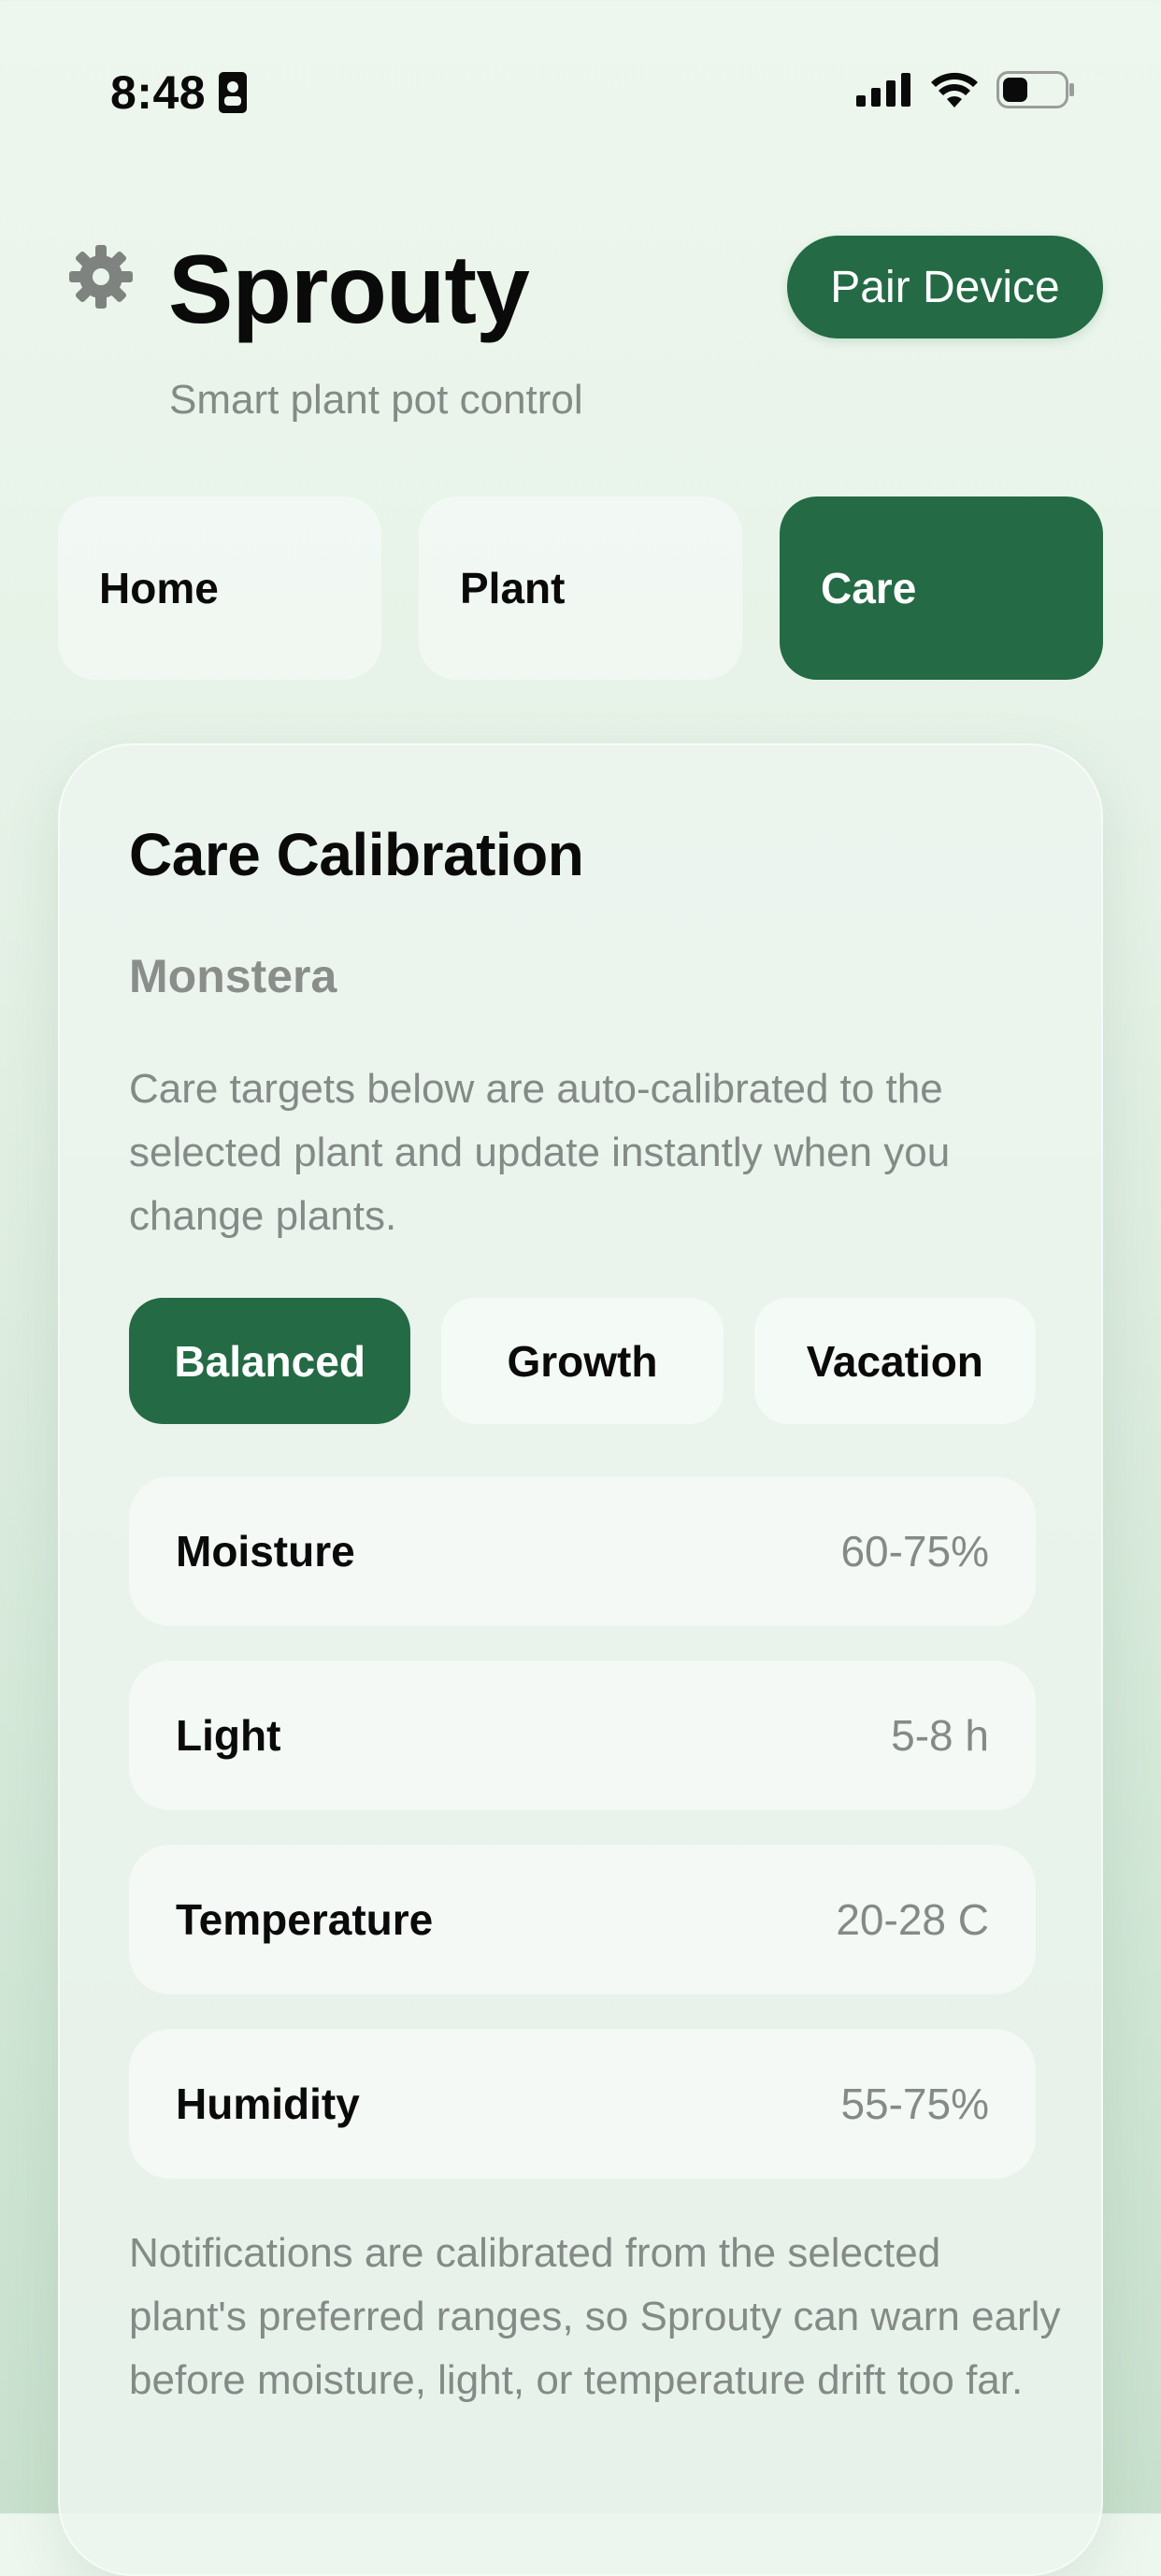  What do you see at coordinates (914, 2104) in the screenshot?
I see `target-value: 55-75%` at bounding box center [914, 2104].